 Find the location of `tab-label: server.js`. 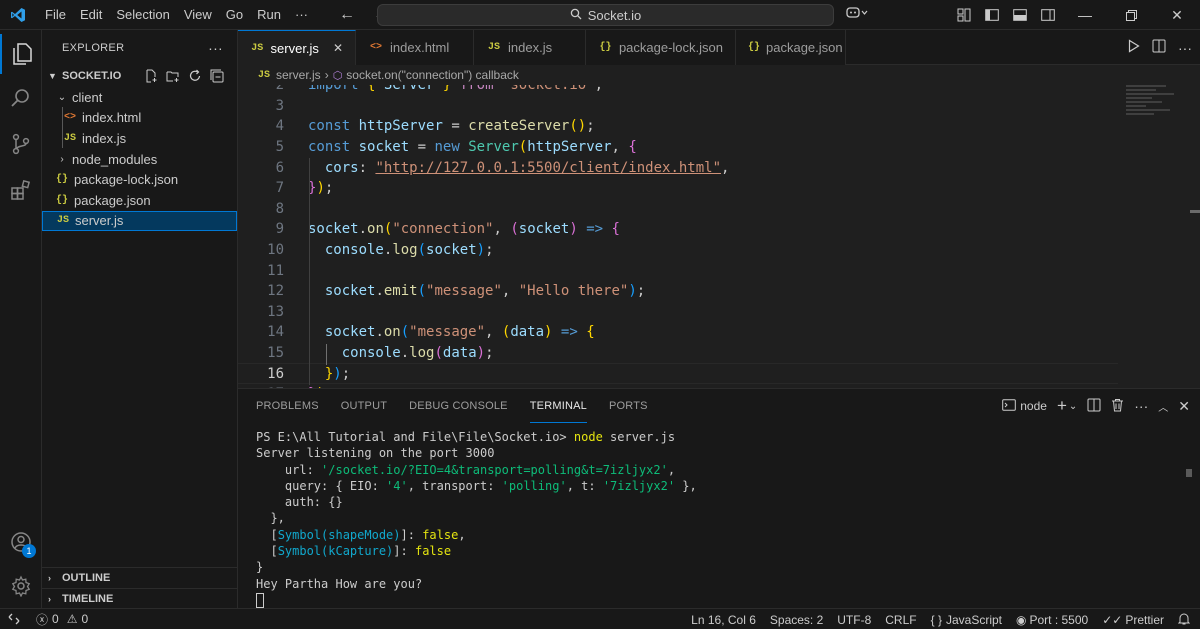

tab-label: server.js is located at coordinates (294, 48).